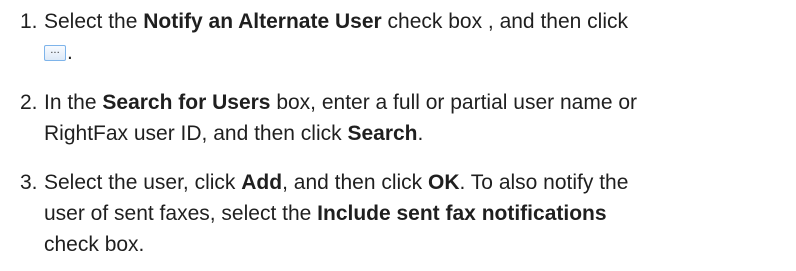 The width and height of the screenshot is (796, 271). I want to click on ui-term-notify-alternate-user: Notify an Alternate User, so click(262, 21).